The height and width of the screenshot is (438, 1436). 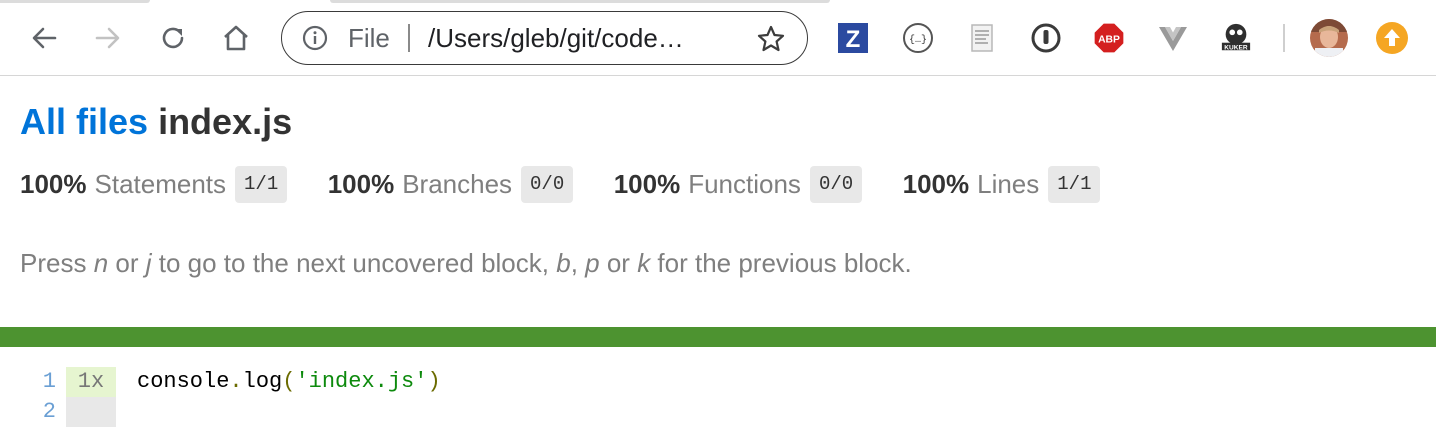 I want to click on reload-button, so click(x=173, y=38).